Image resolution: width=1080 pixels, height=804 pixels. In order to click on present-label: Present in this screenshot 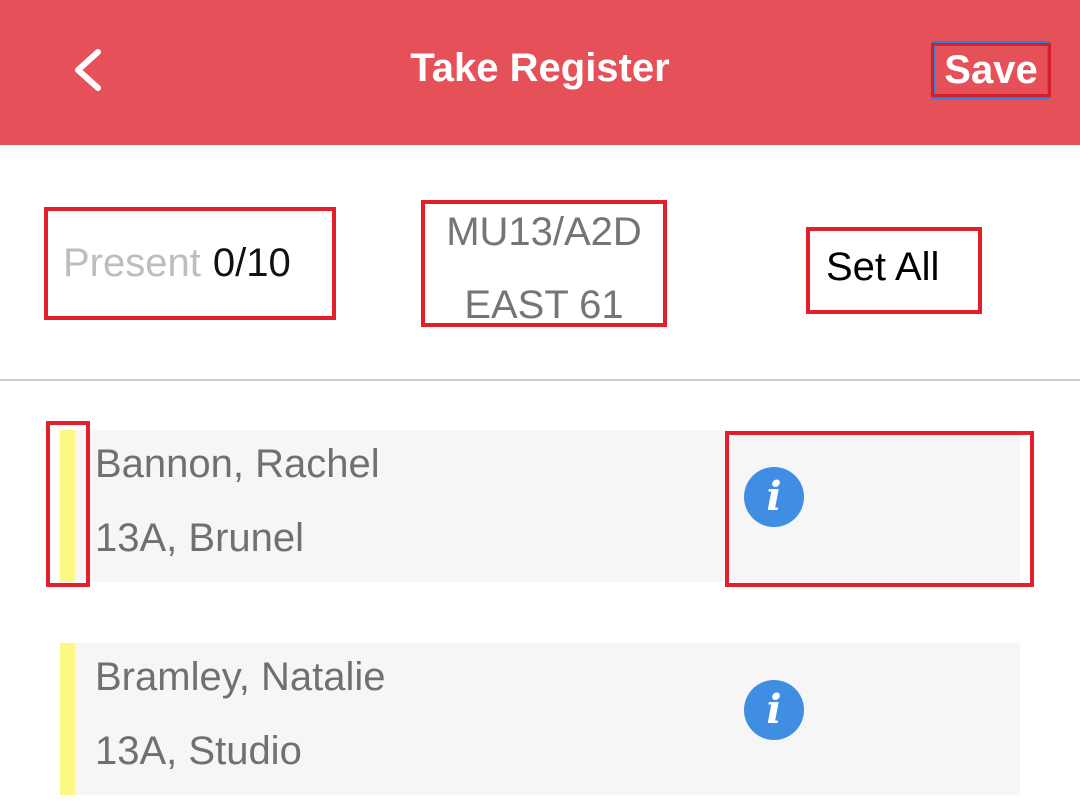, I will do `click(132, 263)`.